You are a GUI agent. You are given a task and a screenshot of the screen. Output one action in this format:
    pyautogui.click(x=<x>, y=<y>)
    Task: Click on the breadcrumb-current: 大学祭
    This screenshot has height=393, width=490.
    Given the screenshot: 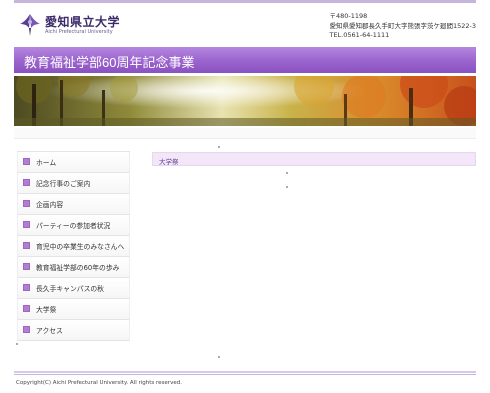 What is the action you would take?
    pyautogui.click(x=169, y=162)
    